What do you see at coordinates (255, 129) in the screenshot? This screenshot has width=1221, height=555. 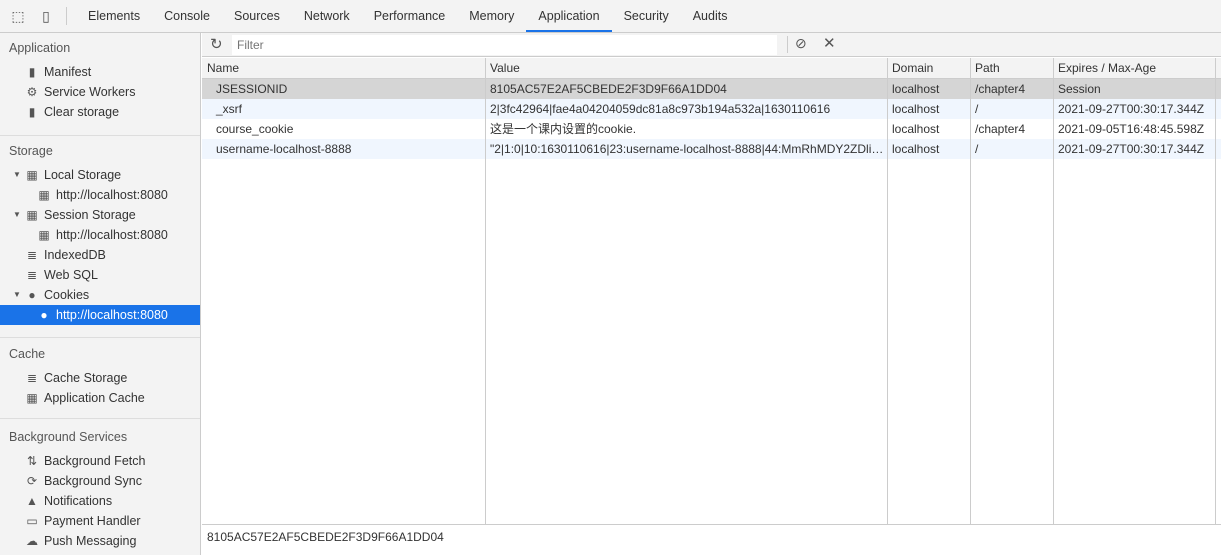 I see `cell-name: course_cookie` at bounding box center [255, 129].